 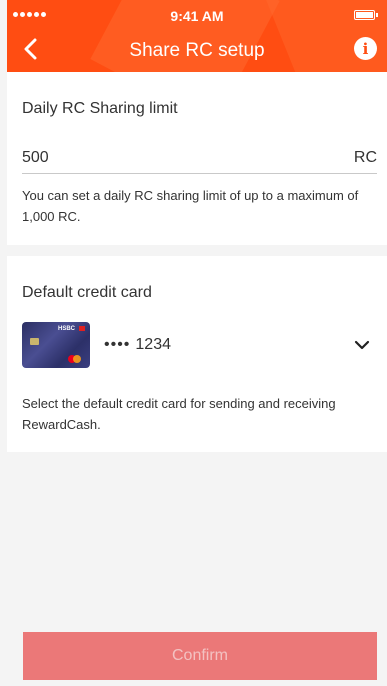 I want to click on credit-card-image: HSBC, so click(x=56, y=345).